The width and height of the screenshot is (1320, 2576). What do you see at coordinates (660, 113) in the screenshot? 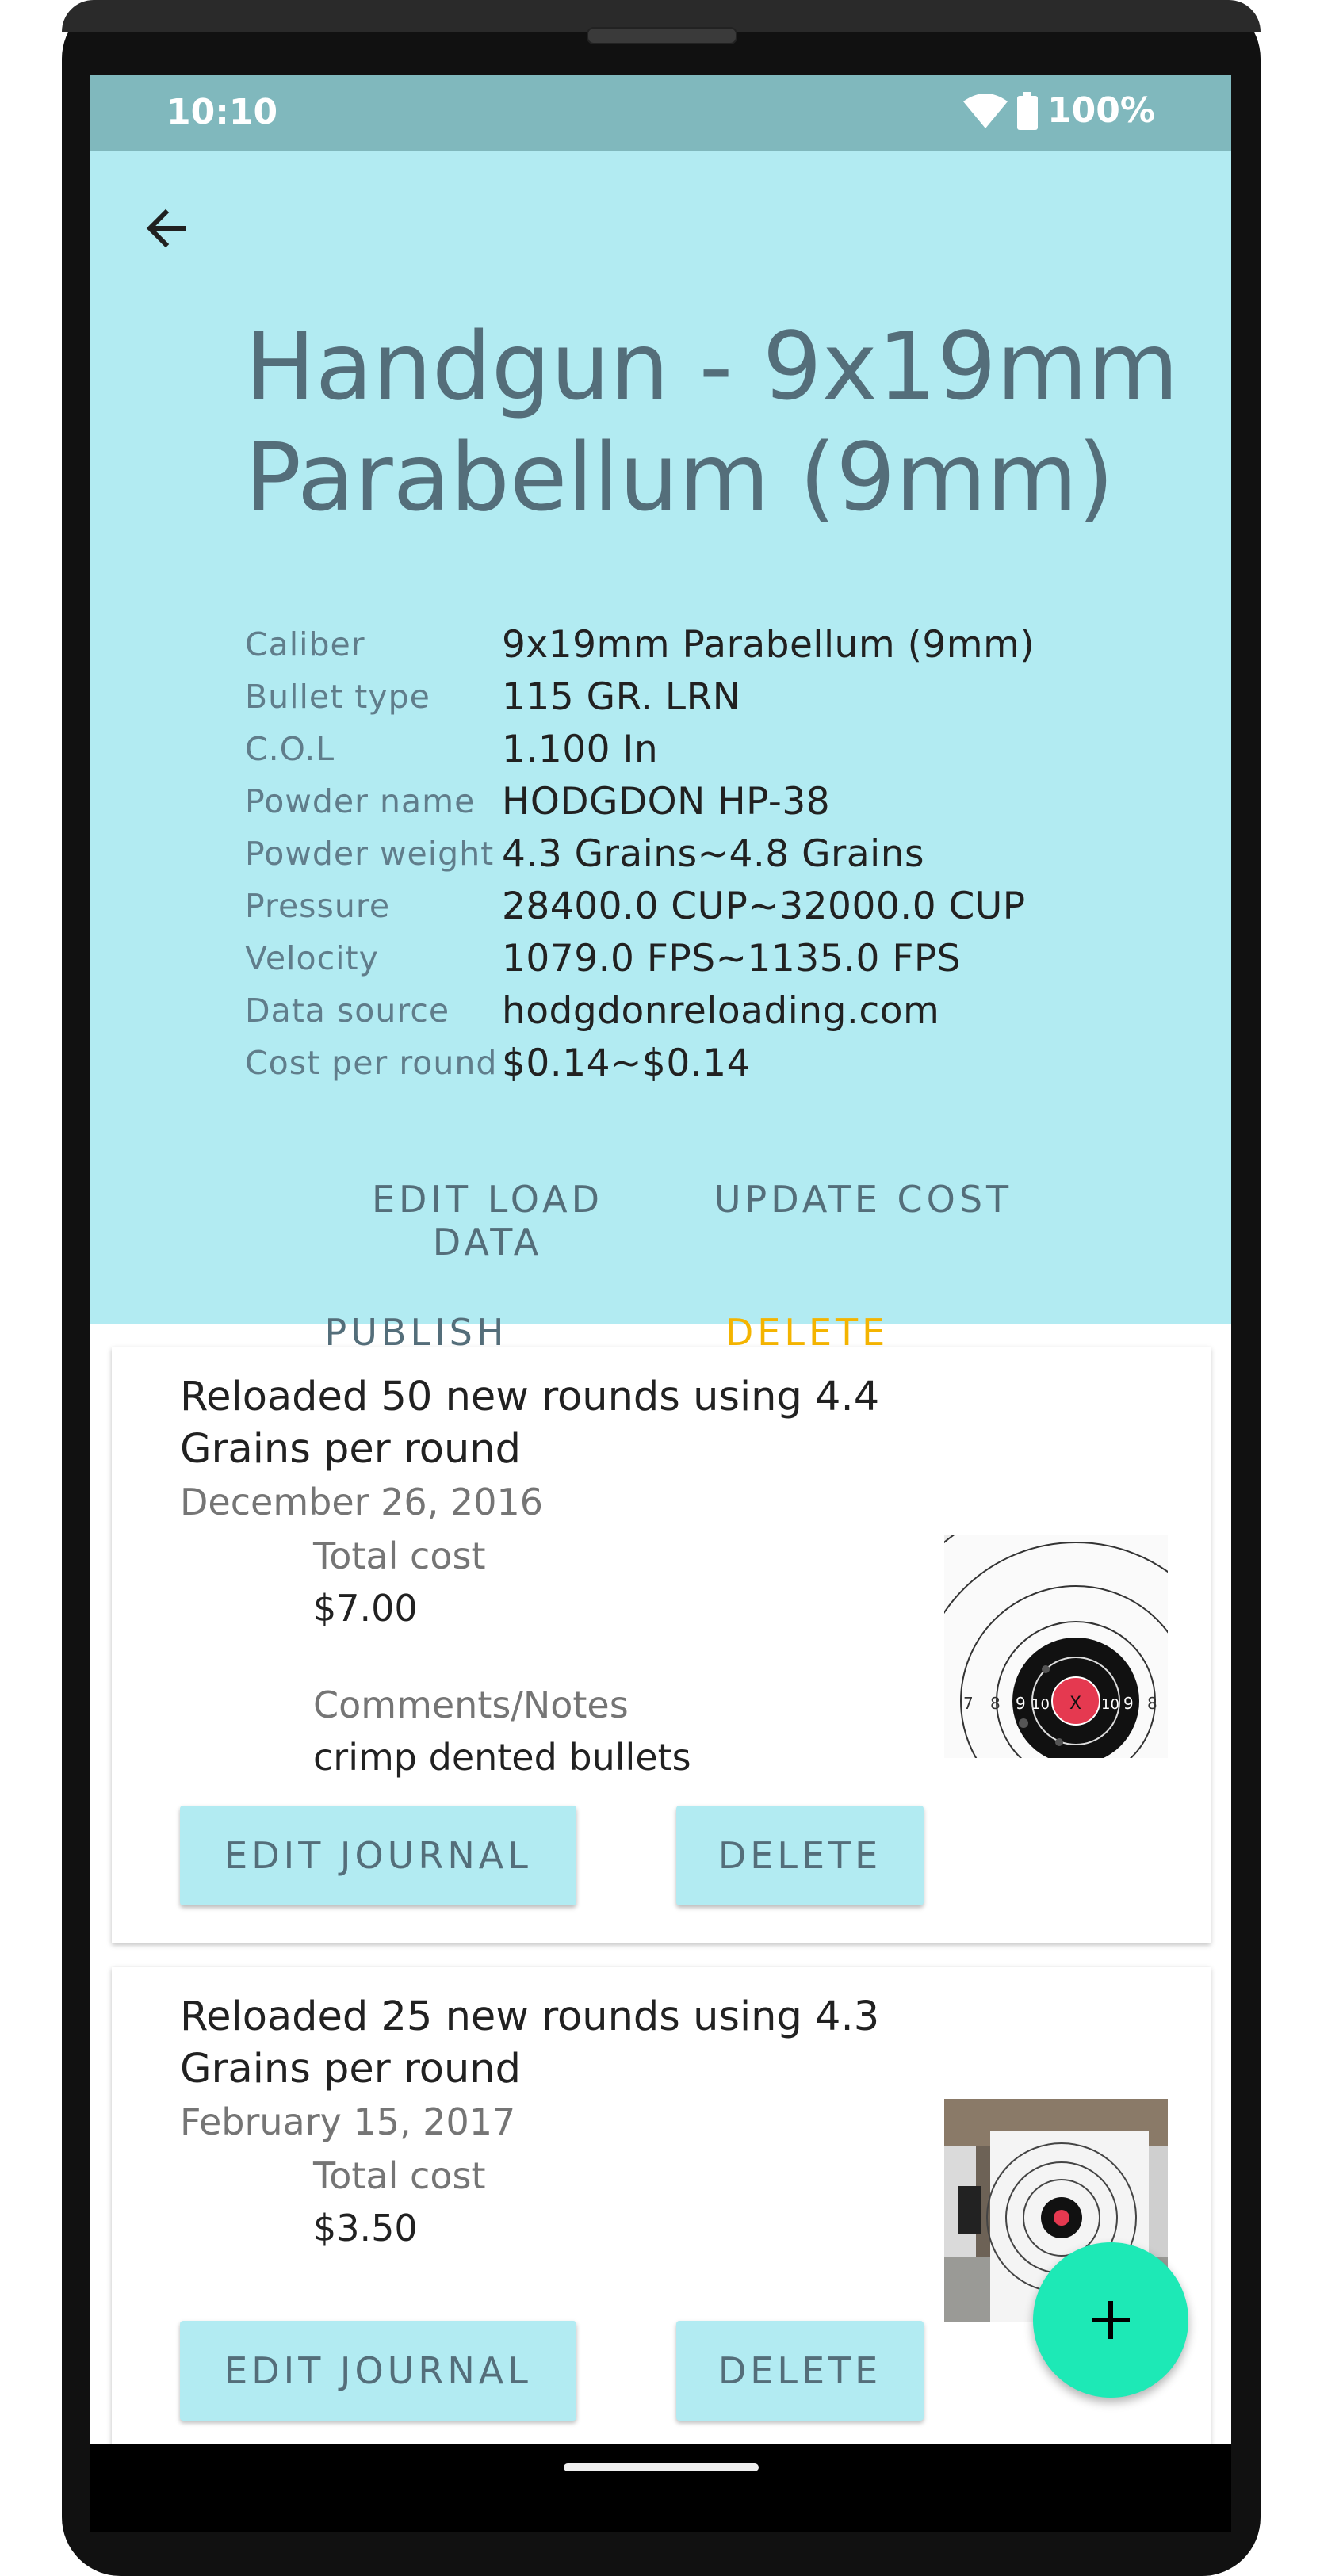
I see `status-bar: 10:10 100%` at bounding box center [660, 113].